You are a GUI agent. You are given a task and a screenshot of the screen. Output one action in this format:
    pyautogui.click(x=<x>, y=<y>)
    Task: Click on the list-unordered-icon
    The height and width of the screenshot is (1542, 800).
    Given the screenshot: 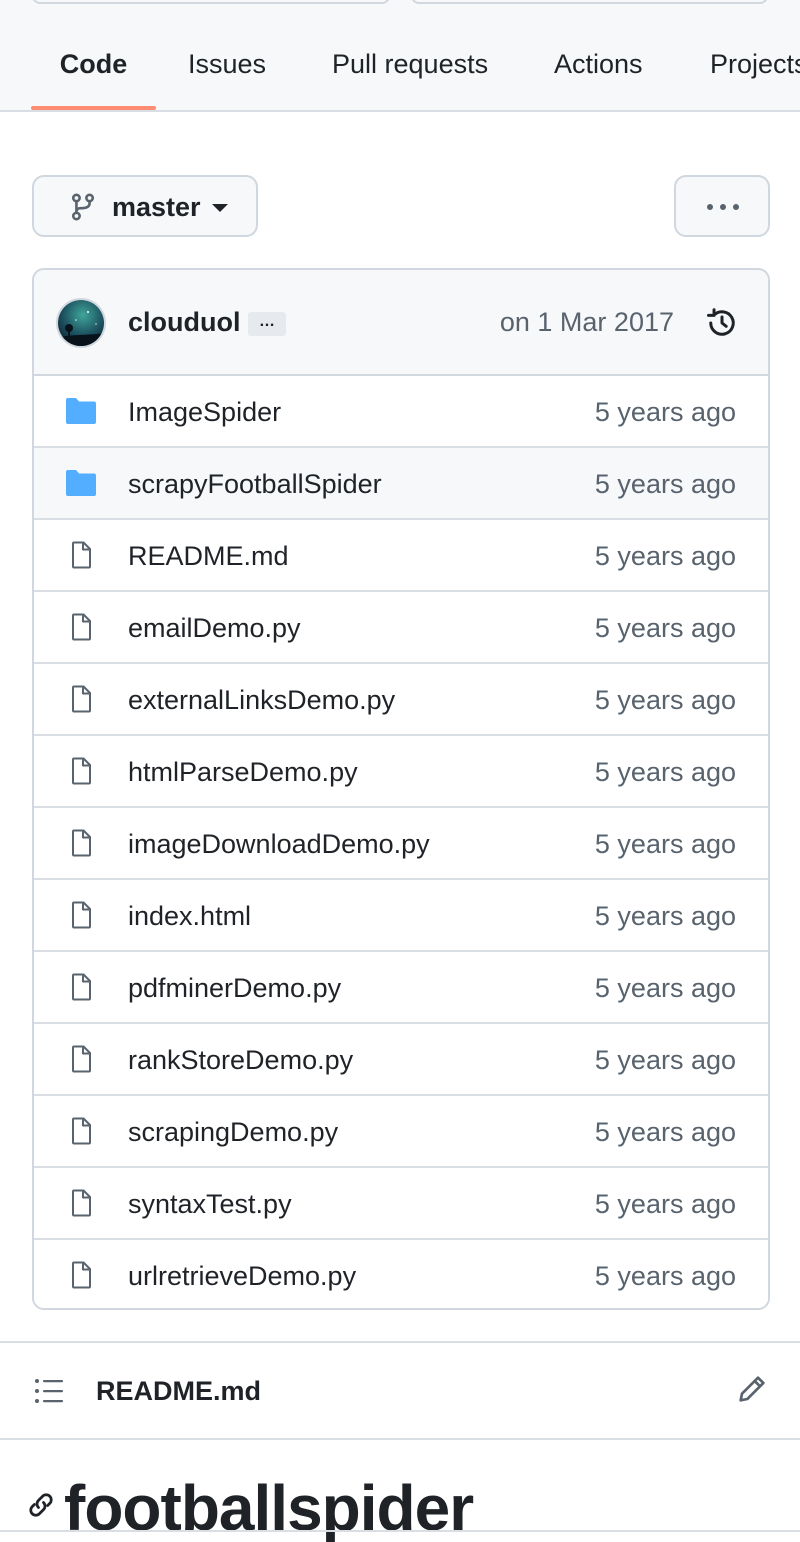 What is the action you would take?
    pyautogui.click(x=49, y=1391)
    